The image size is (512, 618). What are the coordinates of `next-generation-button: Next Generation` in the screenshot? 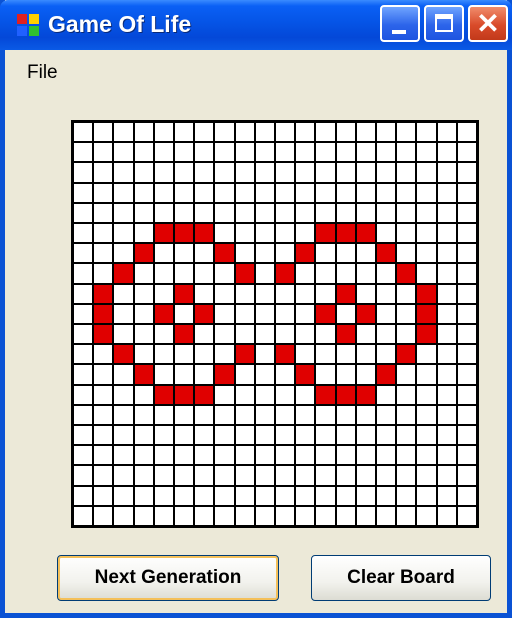 It's located at (168, 578).